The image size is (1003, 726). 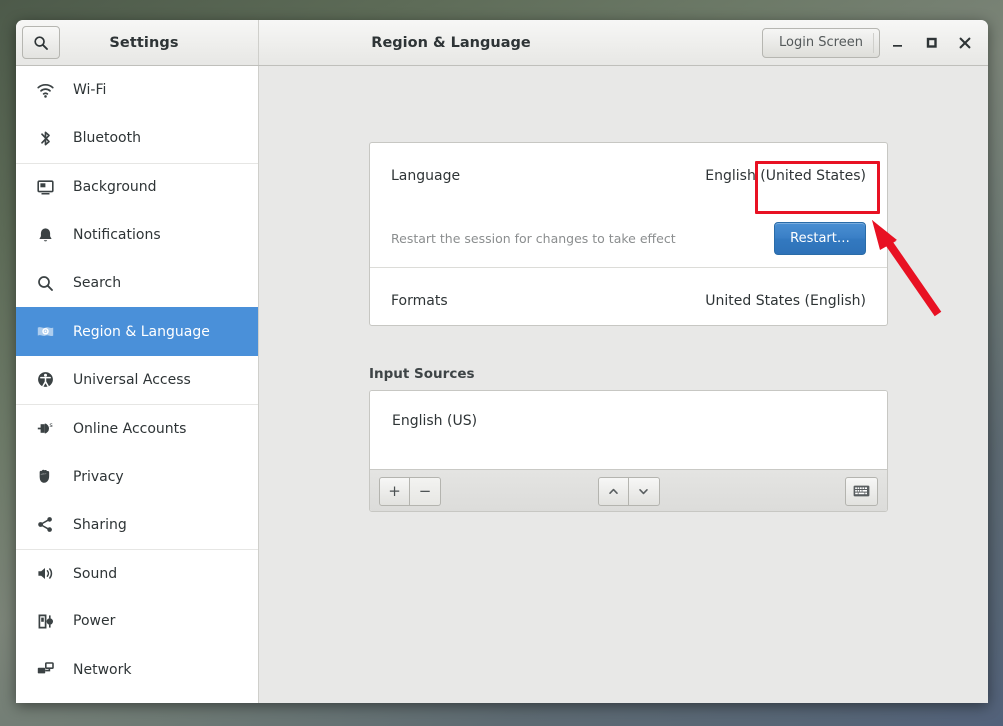 What do you see at coordinates (137, 572) in the screenshot?
I see `sidebar-item-sound: Sound` at bounding box center [137, 572].